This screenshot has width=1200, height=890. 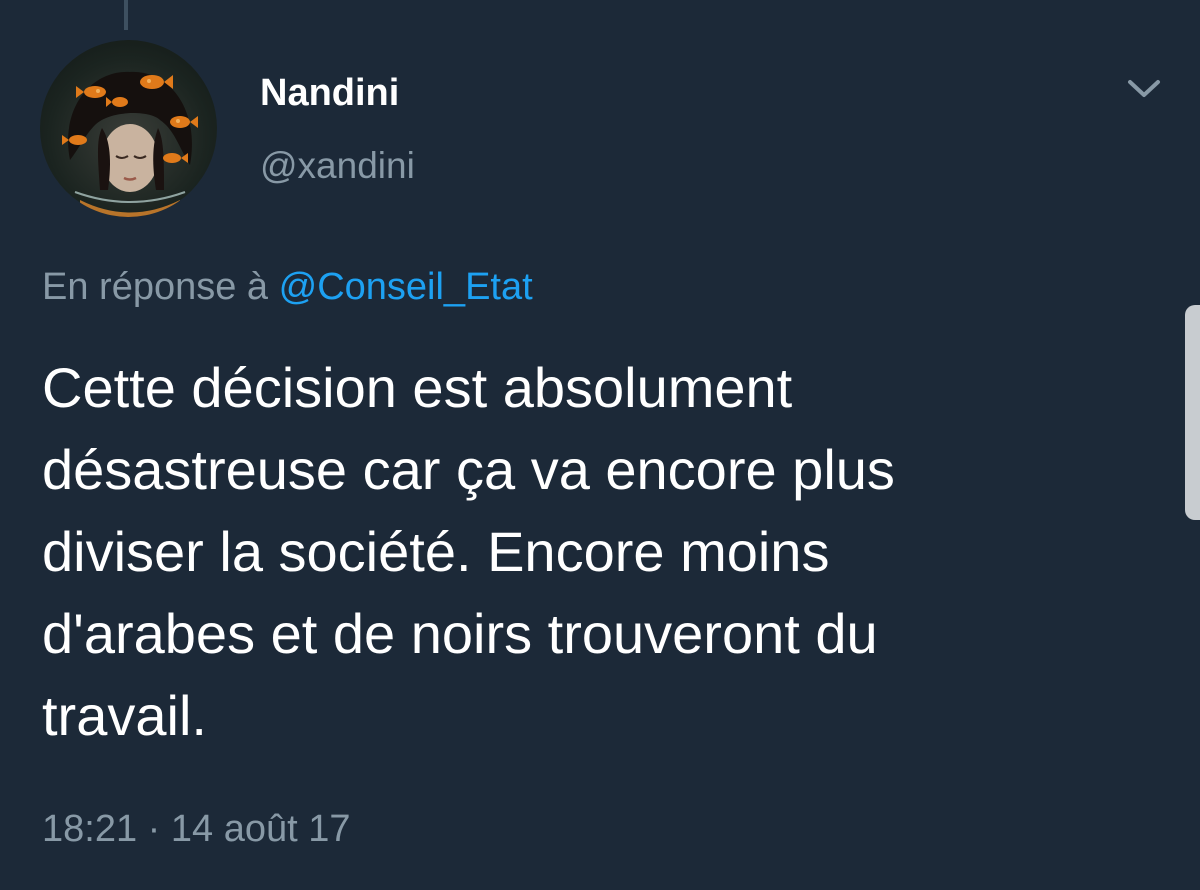 What do you see at coordinates (329, 93) in the screenshot?
I see `display-name: Nandini` at bounding box center [329, 93].